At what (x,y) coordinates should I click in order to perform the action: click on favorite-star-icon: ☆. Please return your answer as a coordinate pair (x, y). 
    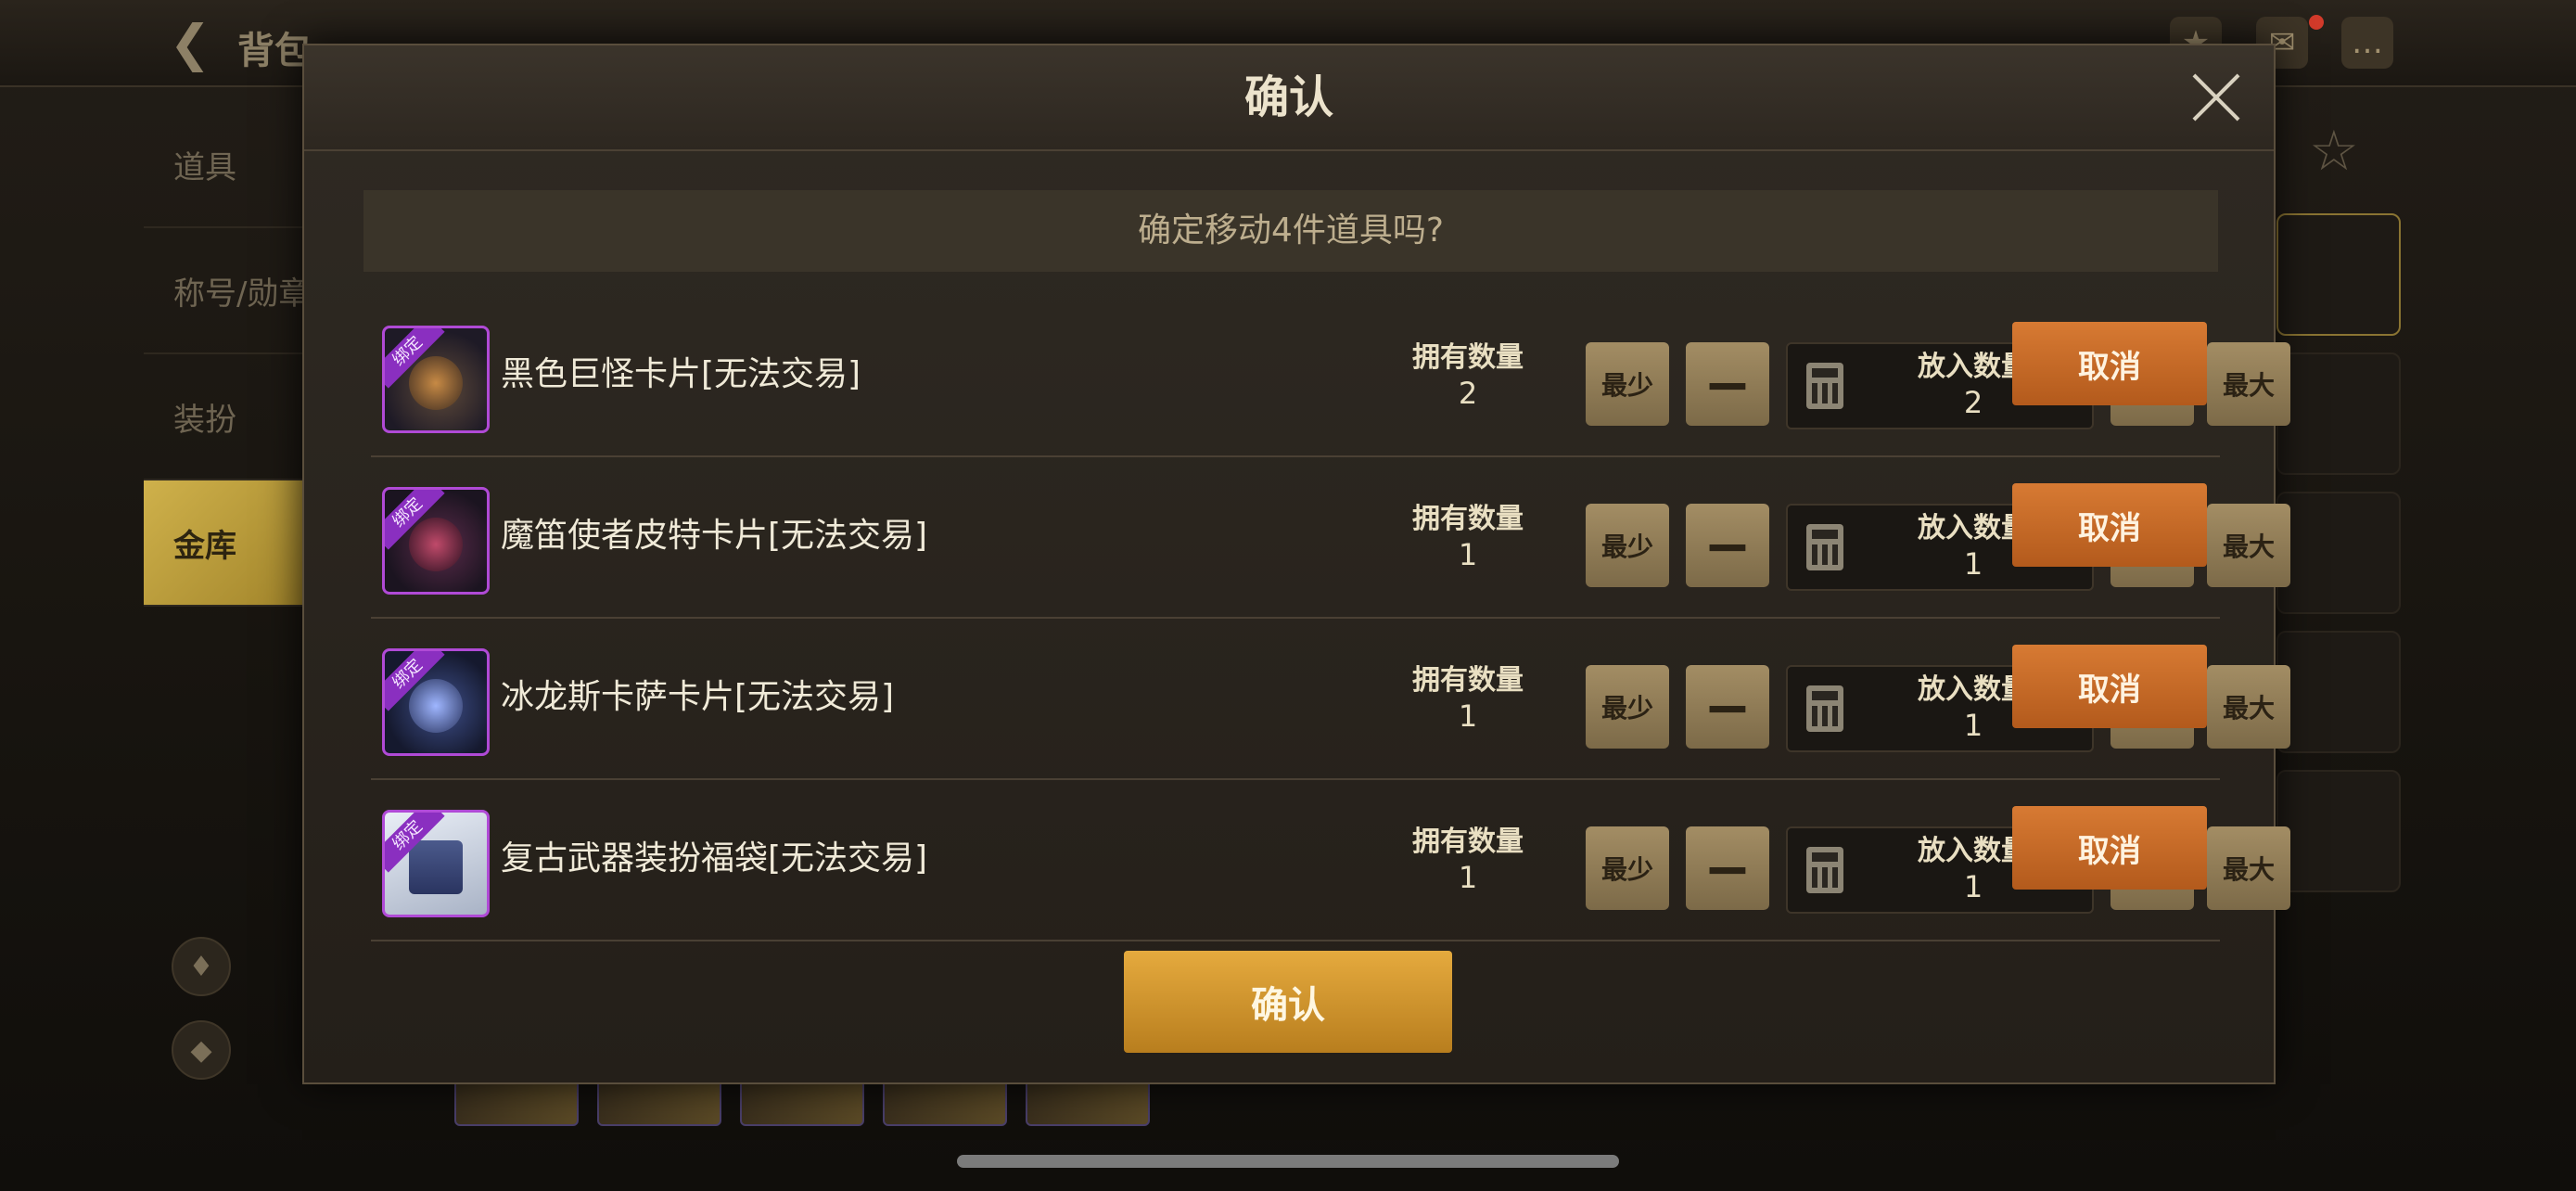
    Looking at the image, I should click on (2334, 151).